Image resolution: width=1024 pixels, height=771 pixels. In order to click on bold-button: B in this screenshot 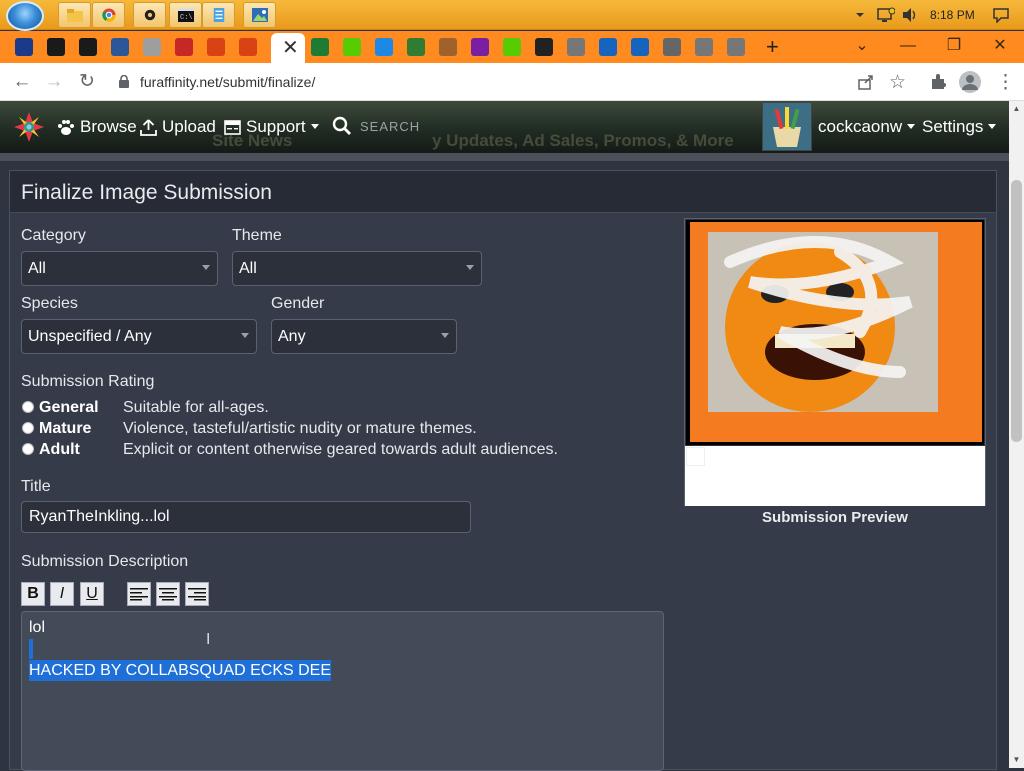, I will do `click(33, 594)`.